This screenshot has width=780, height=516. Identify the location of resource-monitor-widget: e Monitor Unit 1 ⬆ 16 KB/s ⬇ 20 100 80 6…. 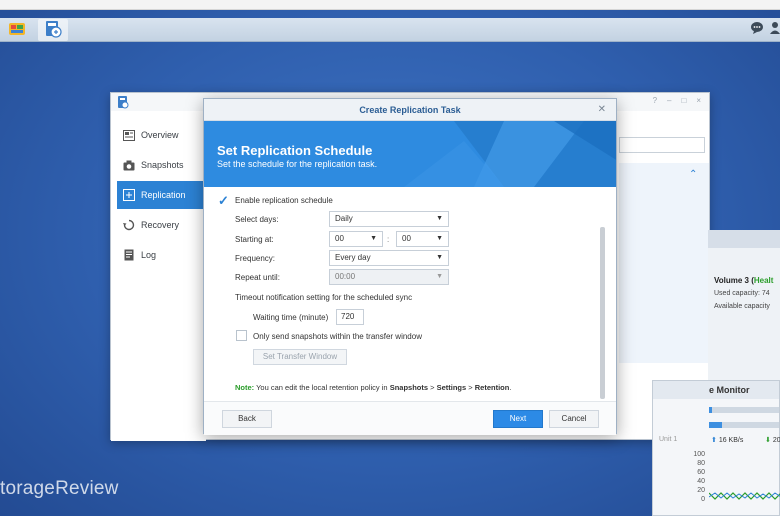
(716, 448).